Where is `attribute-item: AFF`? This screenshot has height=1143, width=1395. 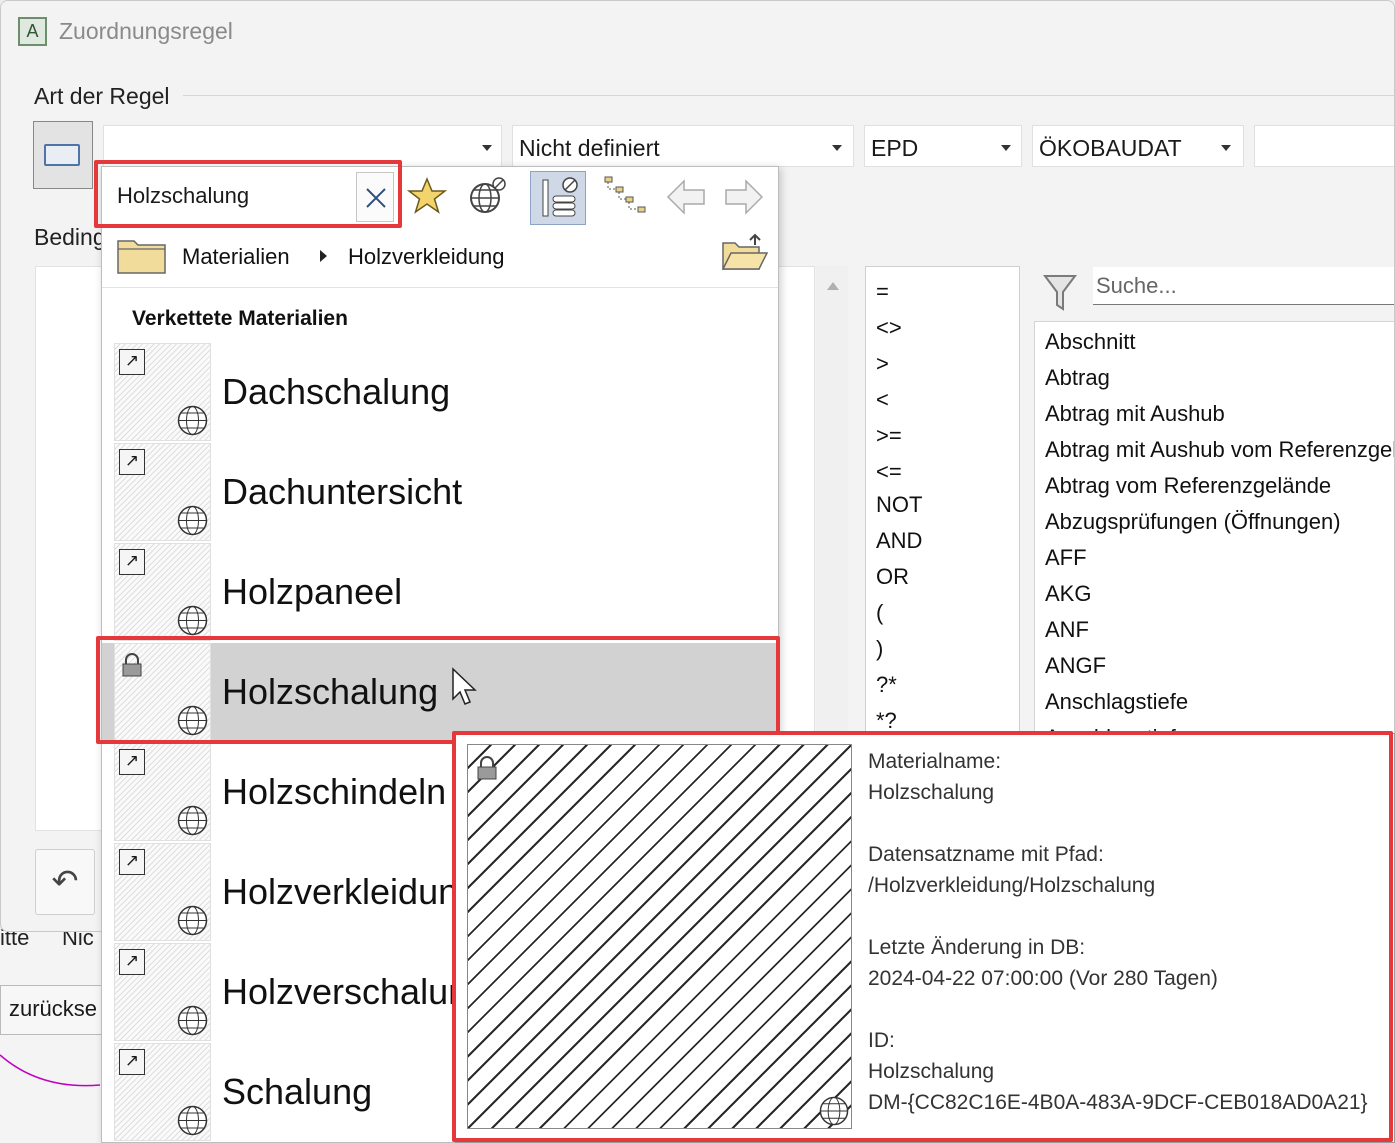 attribute-item: AFF is located at coordinates (1066, 558).